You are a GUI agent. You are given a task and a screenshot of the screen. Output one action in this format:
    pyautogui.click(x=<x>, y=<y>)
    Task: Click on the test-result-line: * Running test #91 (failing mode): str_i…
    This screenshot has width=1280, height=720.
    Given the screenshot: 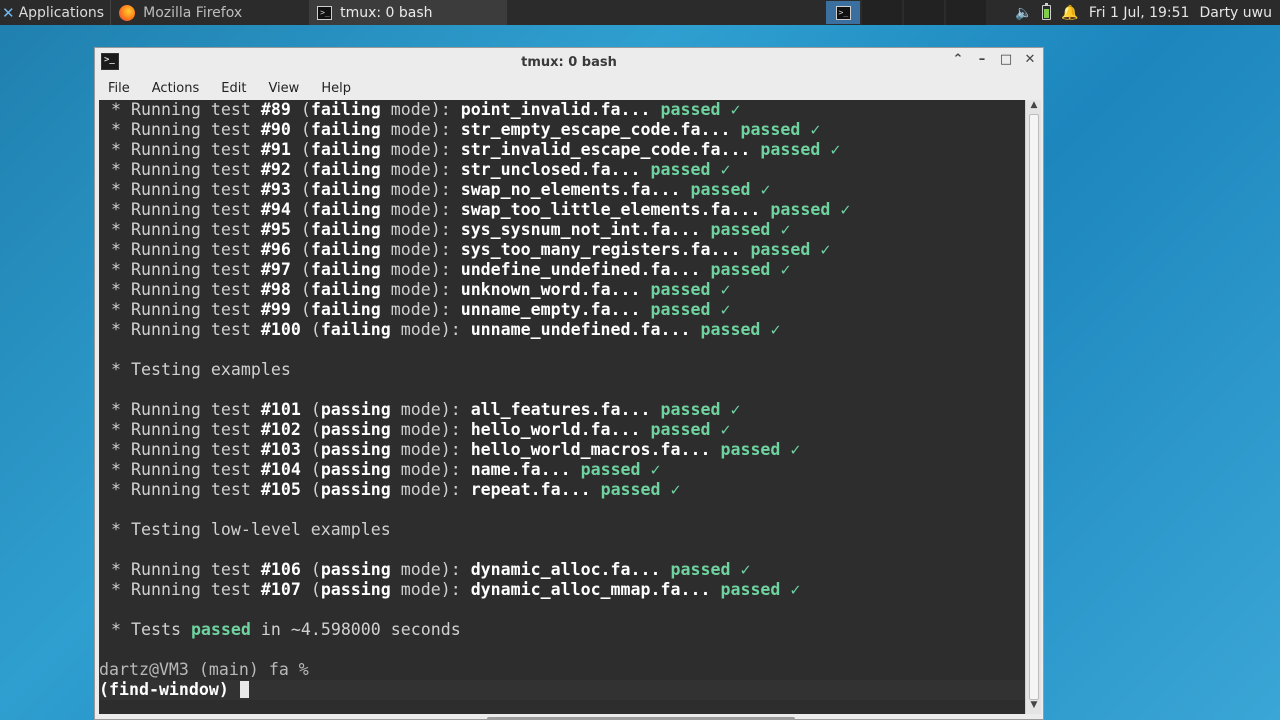 What is the action you would take?
    pyautogui.click(x=471, y=149)
    